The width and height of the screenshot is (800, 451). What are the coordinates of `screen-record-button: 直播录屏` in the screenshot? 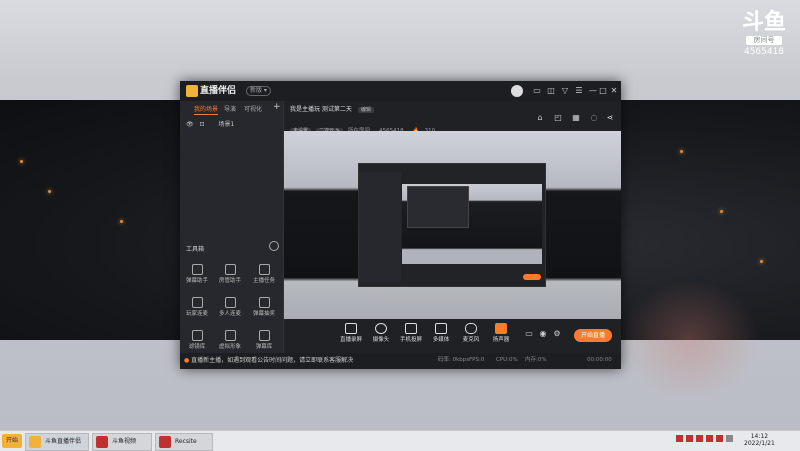 It's located at (351, 333).